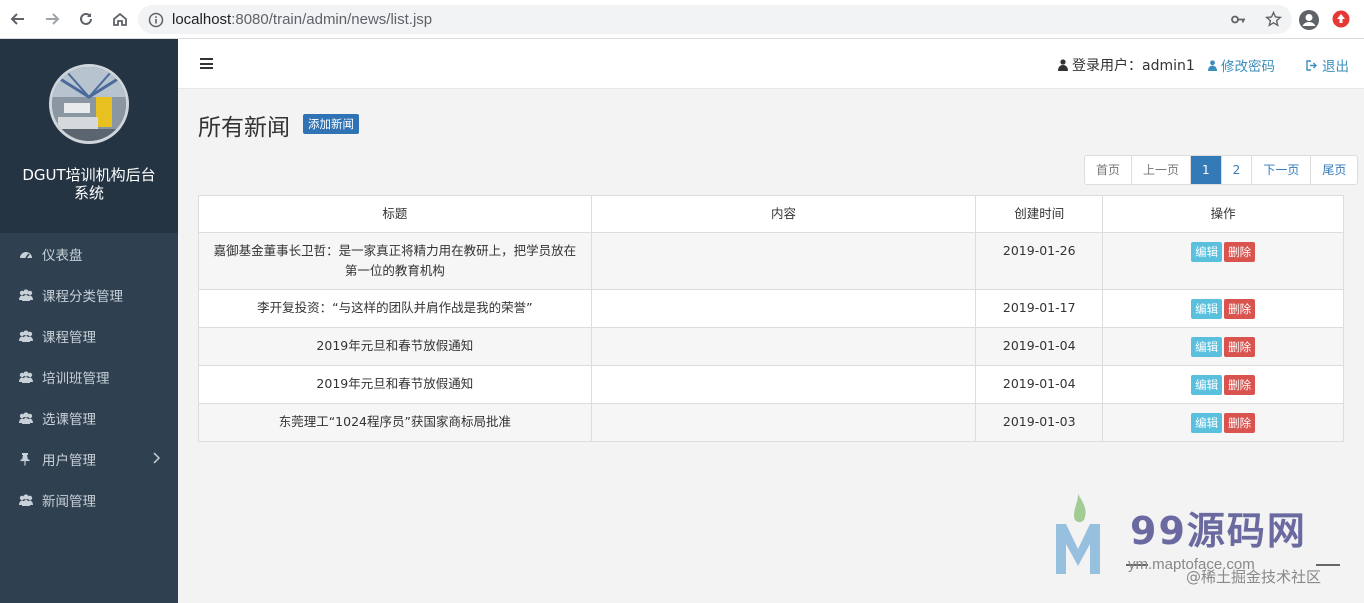 The width and height of the screenshot is (1364, 603). What do you see at coordinates (69, 337) in the screenshot?
I see `sidebar-item-label: 课程管理` at bounding box center [69, 337].